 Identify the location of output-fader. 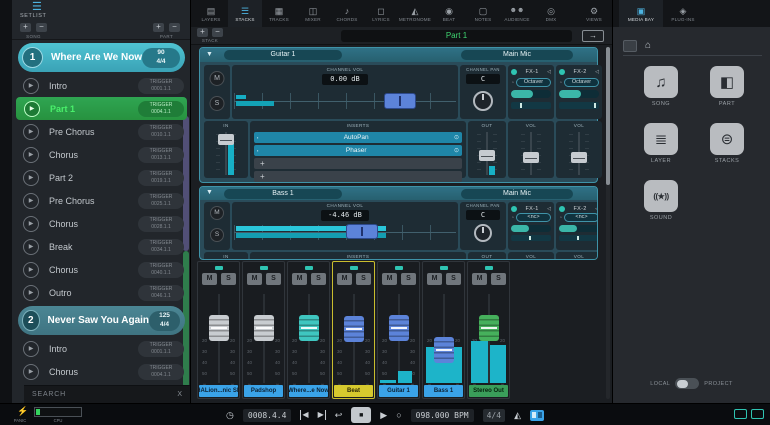
(487, 153).